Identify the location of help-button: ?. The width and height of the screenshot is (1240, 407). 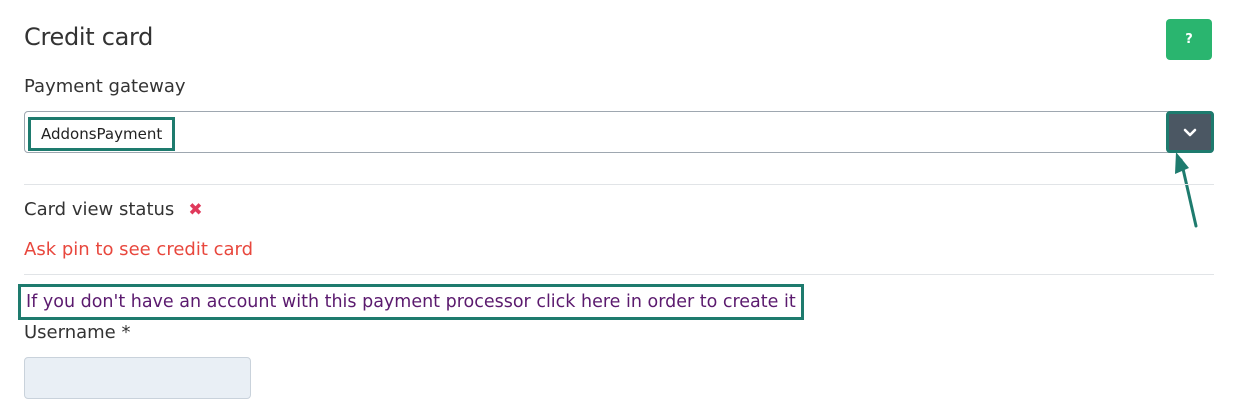
(1189, 39).